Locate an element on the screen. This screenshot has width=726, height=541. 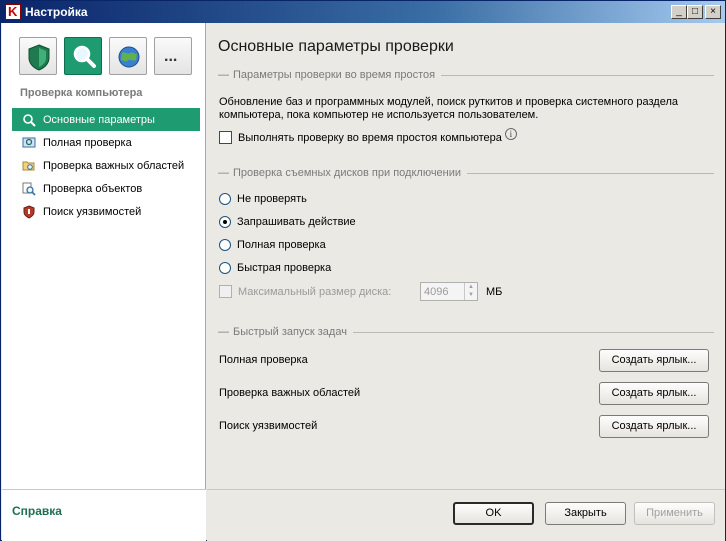
sidebar-item-critical-areas: Проверка важных областей is located at coordinates (106, 165).